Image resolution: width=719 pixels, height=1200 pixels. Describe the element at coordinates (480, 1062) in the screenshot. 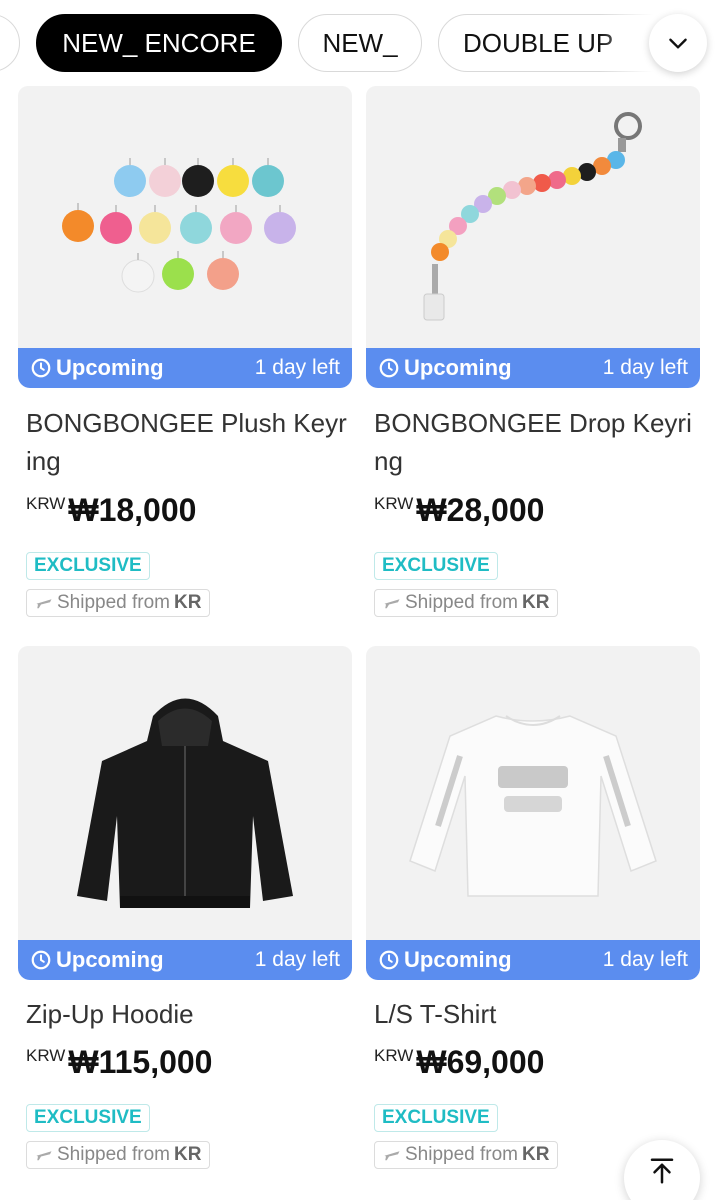

I see `price-amount: ₩69,000` at that location.